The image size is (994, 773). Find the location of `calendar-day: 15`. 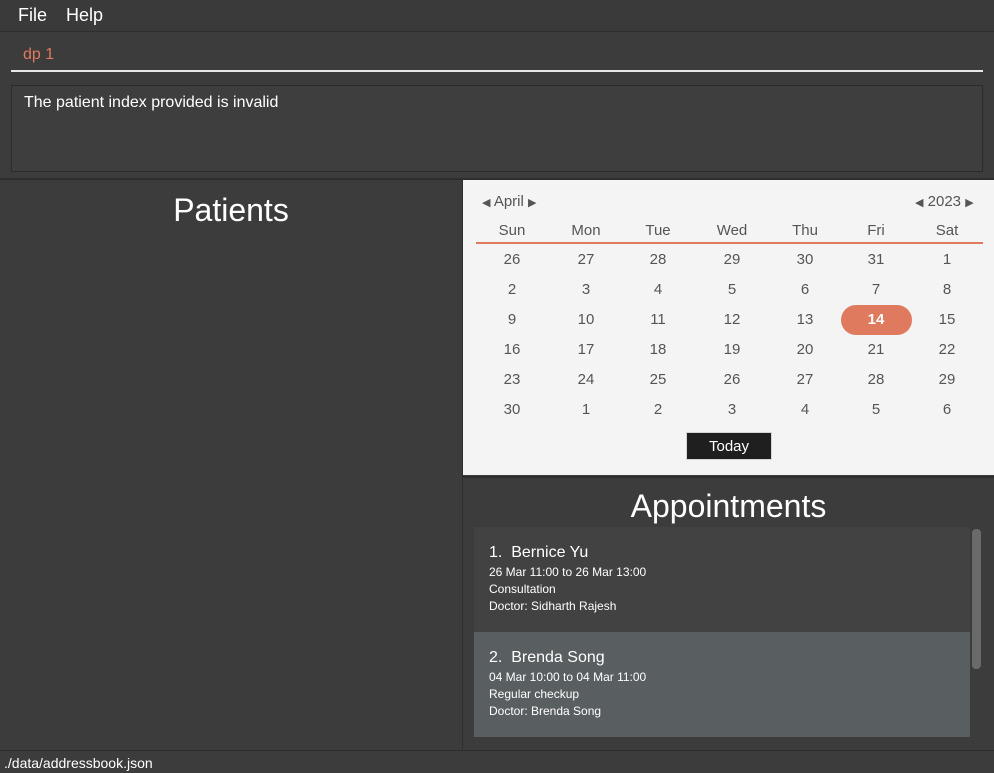

calendar-day: 15 is located at coordinates (947, 320).